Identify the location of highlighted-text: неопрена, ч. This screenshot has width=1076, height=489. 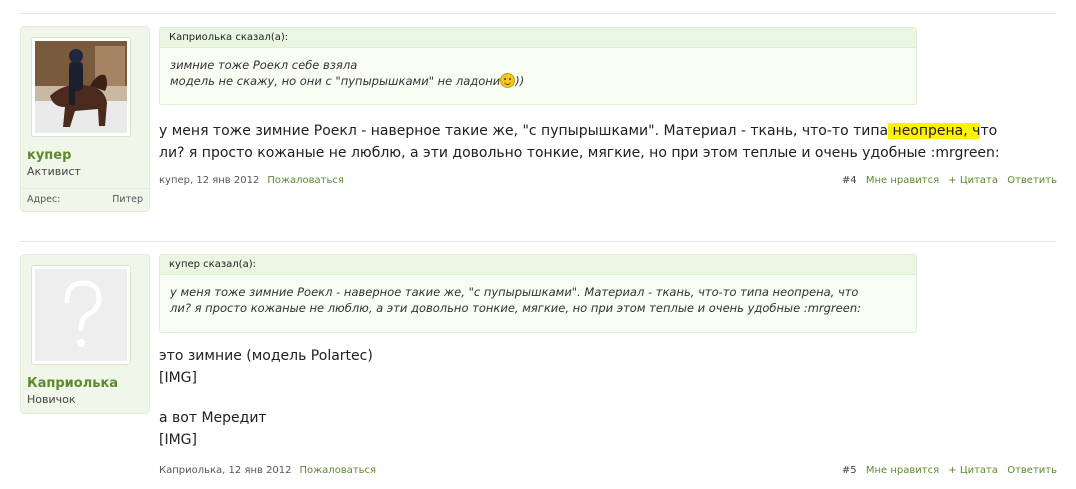
(934, 131).